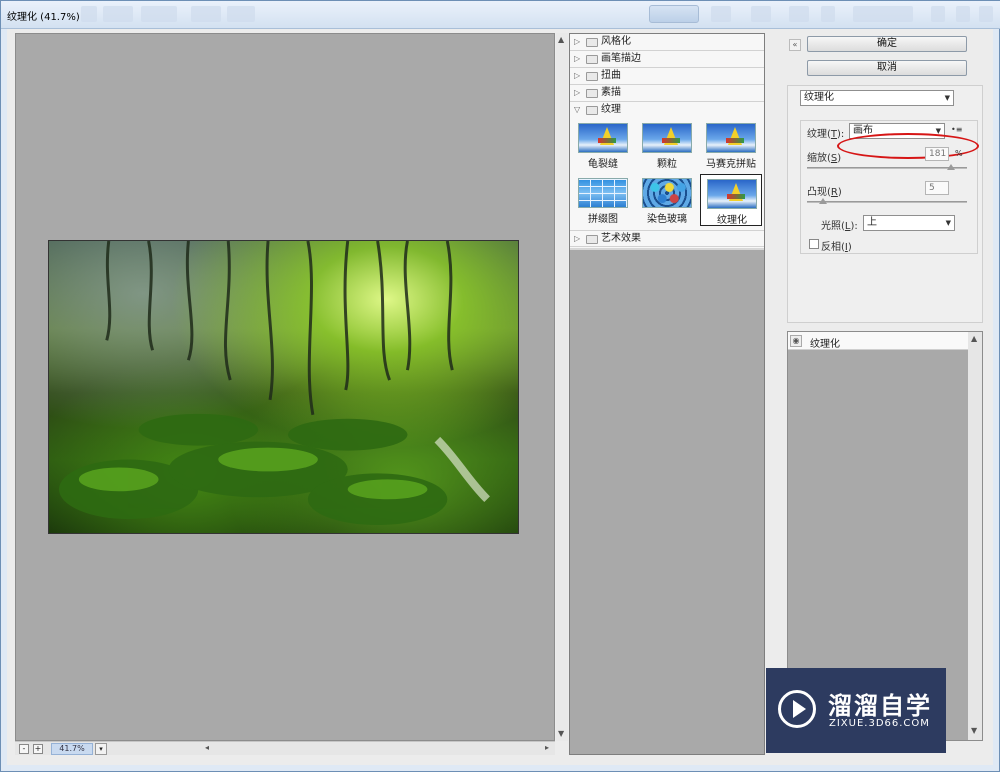 This screenshot has width=1000, height=772. What do you see at coordinates (872, 222) in the screenshot?
I see `light-select-value: 上` at bounding box center [872, 222].